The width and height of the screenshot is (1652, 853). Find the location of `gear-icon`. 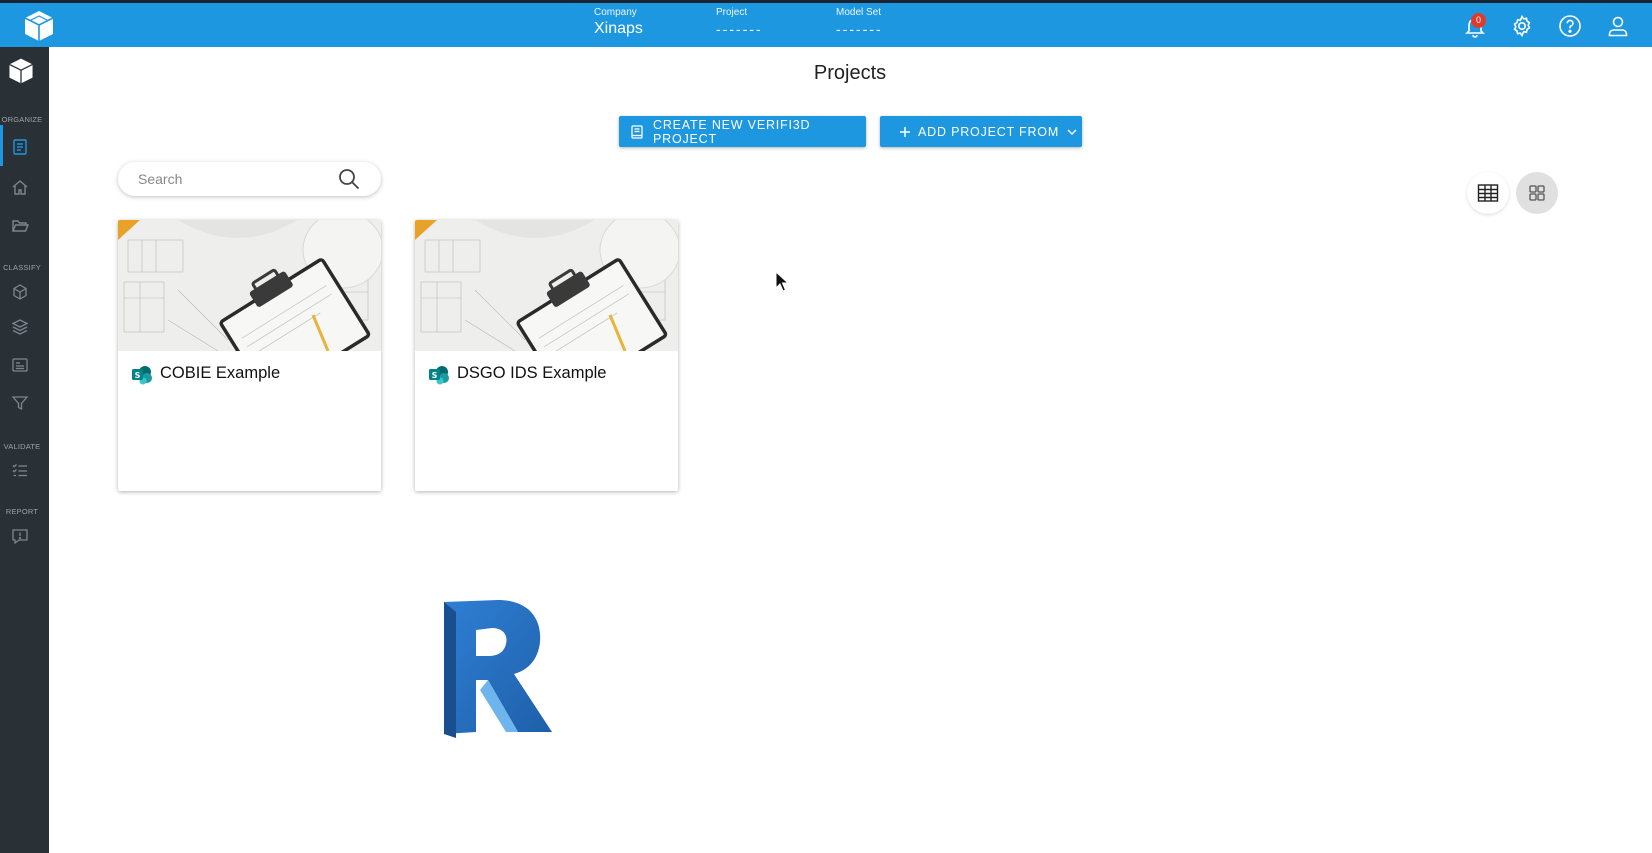

gear-icon is located at coordinates (1522, 26).